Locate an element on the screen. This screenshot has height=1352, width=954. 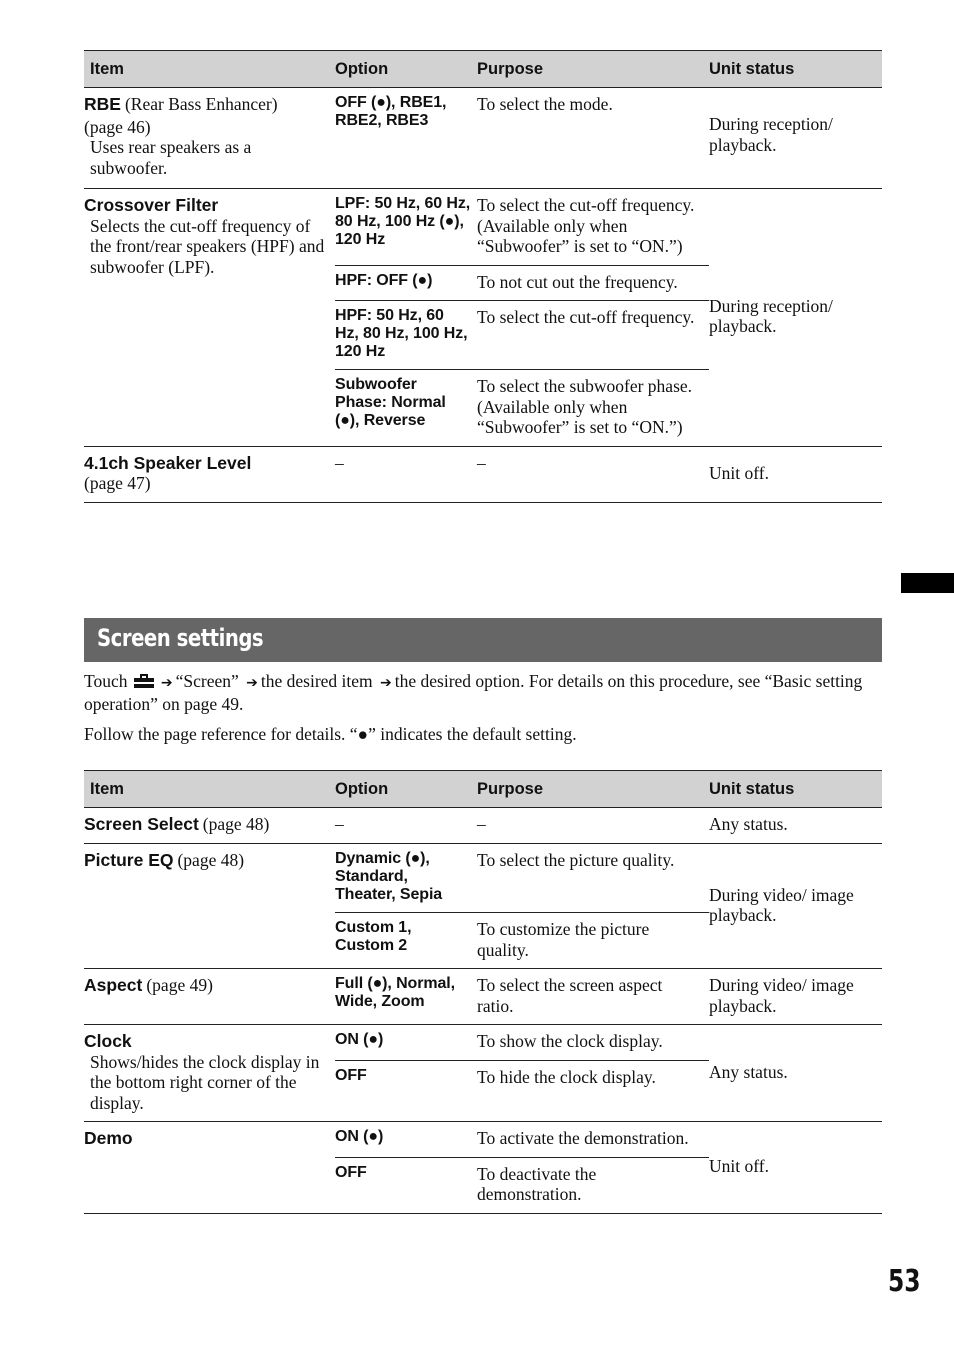
toolbox-settings-icon is located at coordinates (143, 681).